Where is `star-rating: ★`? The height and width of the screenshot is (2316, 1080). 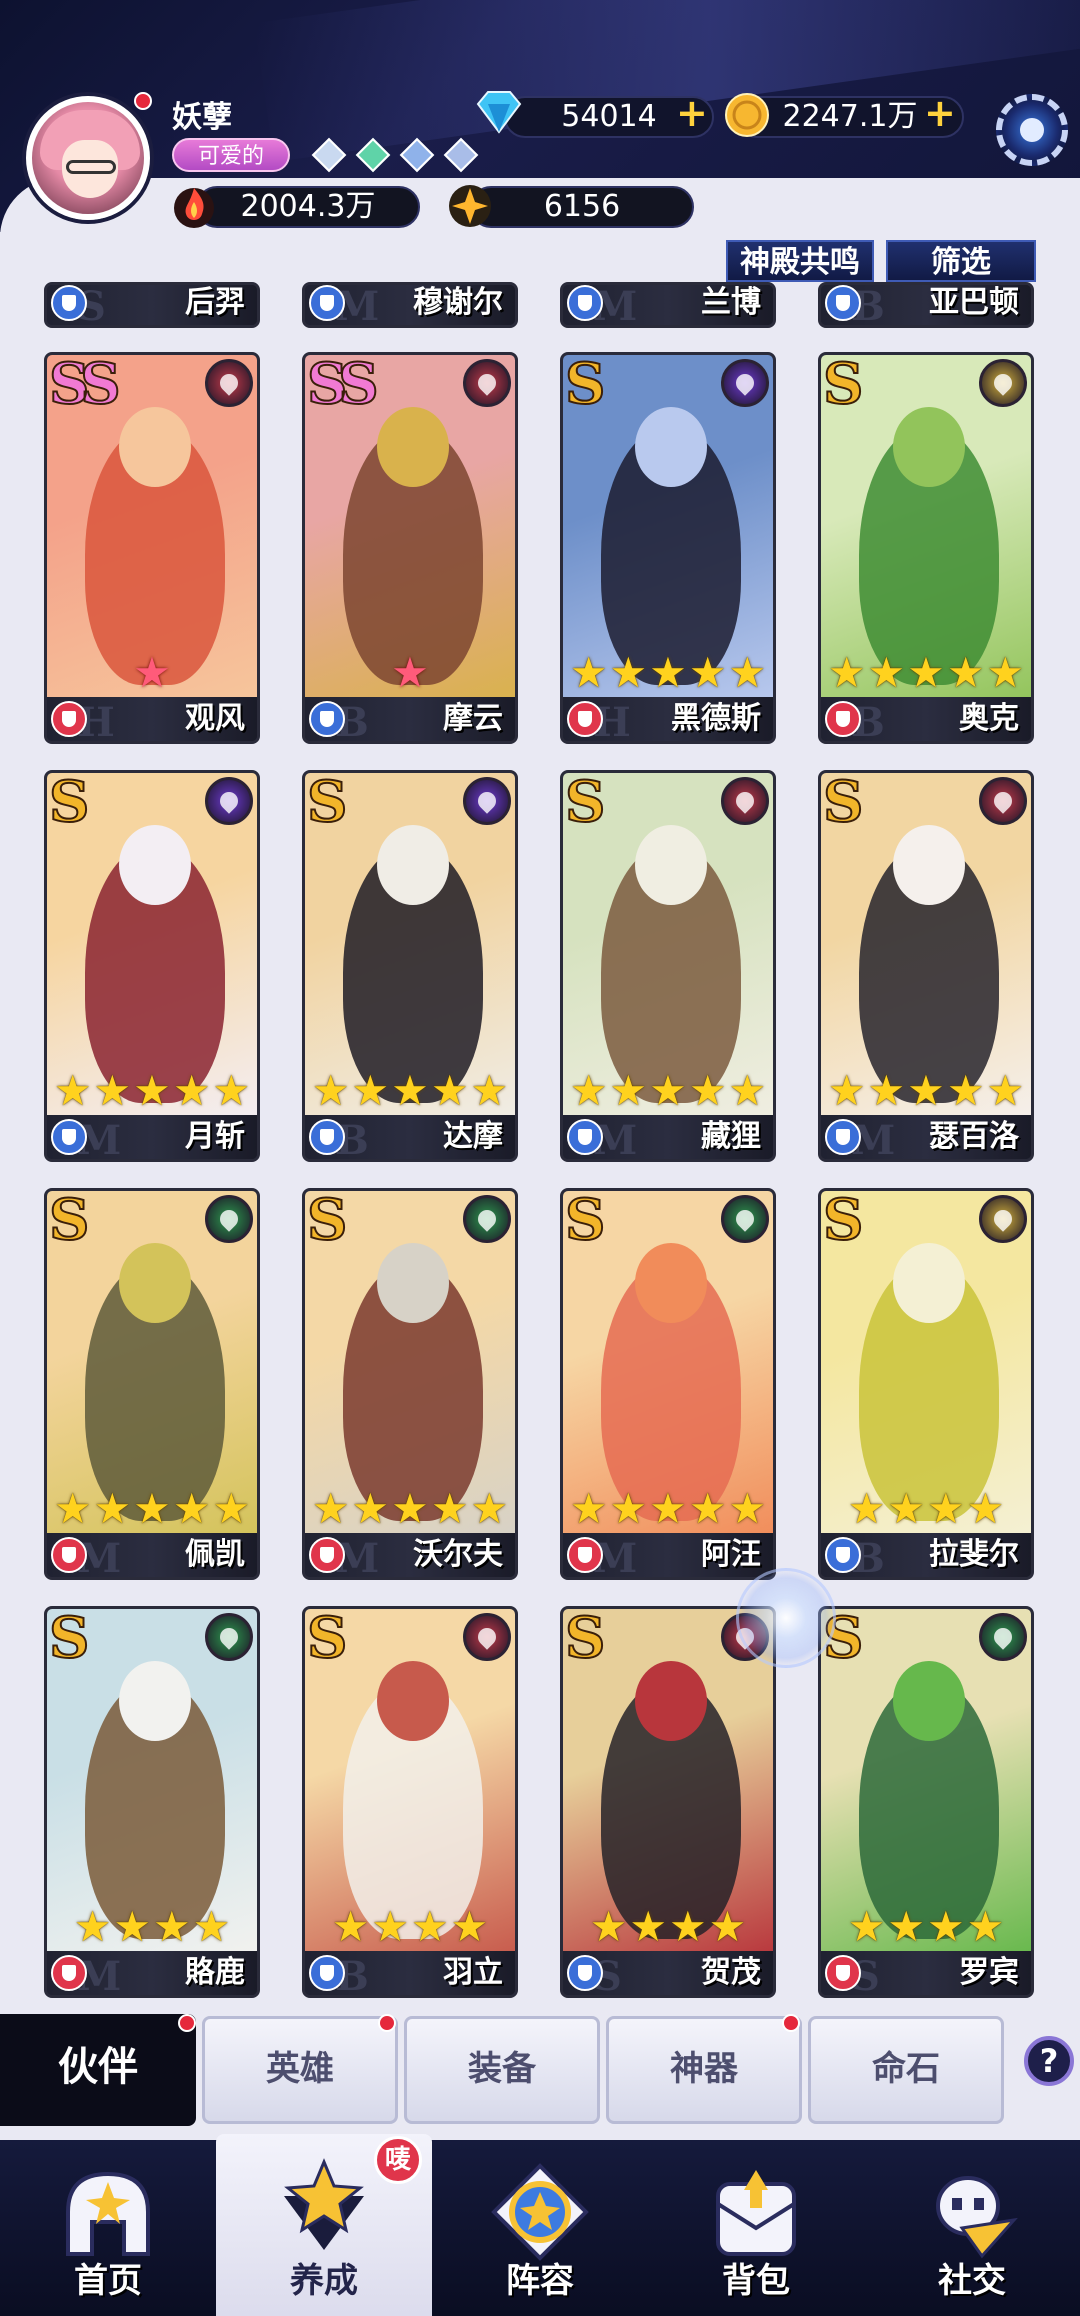 star-rating: ★ is located at coordinates (152, 673).